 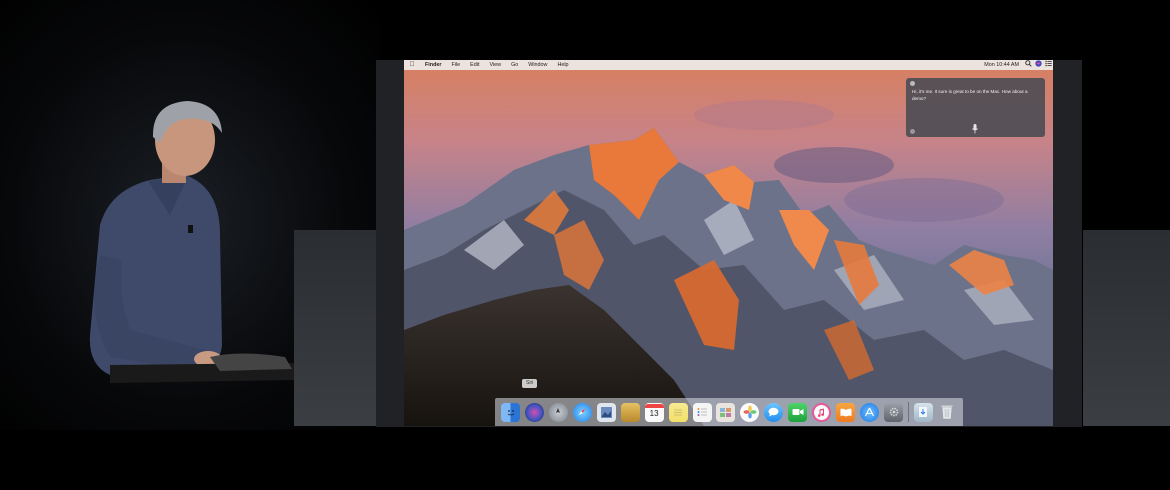 I want to click on menu-window: Window, so click(x=537, y=65).